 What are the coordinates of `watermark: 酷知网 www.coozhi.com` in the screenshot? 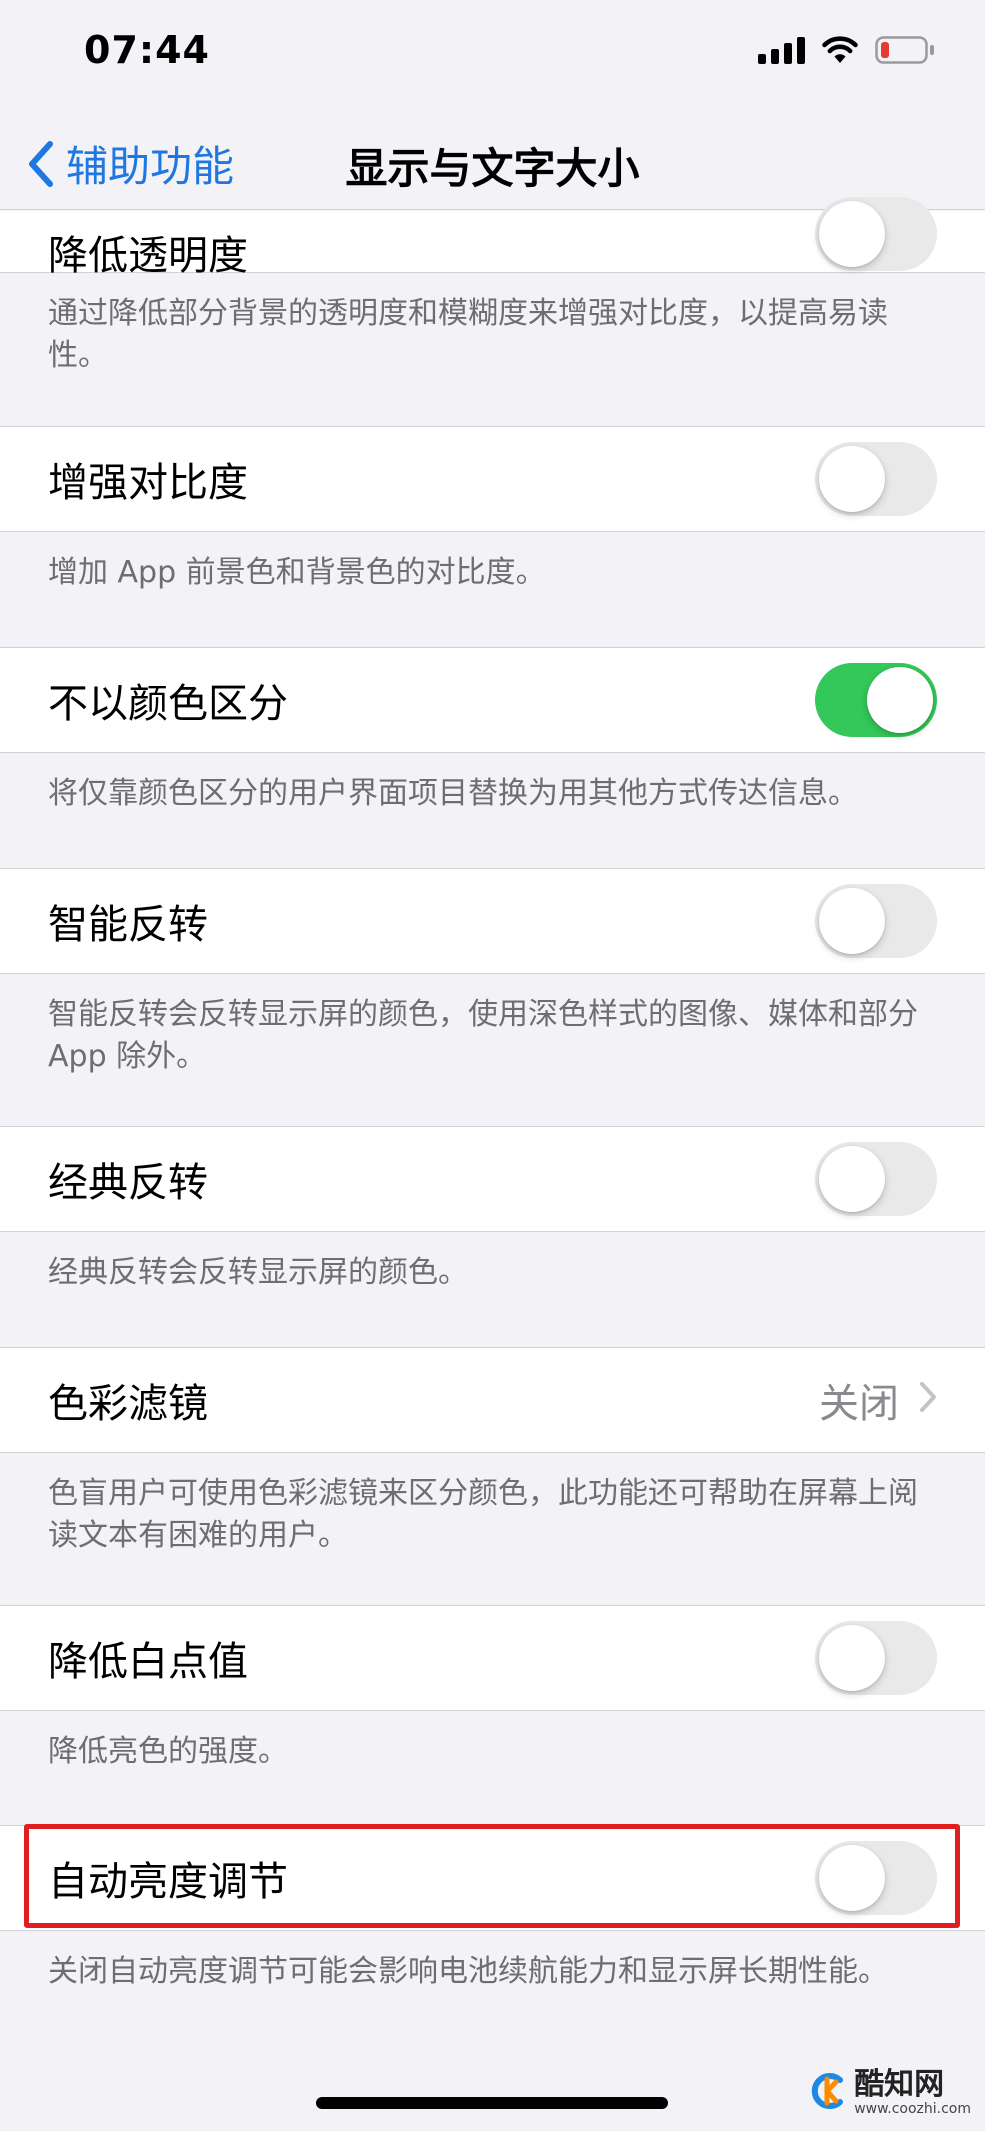 It's located at (888, 2093).